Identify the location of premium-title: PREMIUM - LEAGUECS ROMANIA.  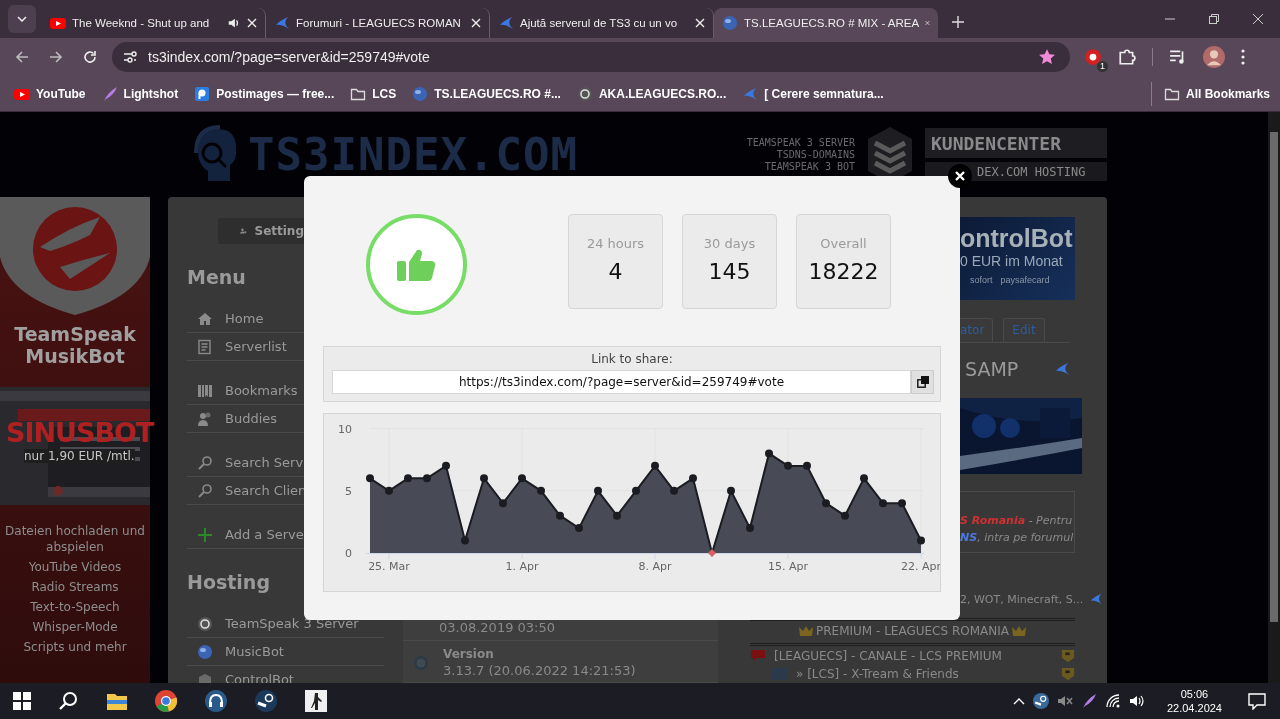
(912, 631).